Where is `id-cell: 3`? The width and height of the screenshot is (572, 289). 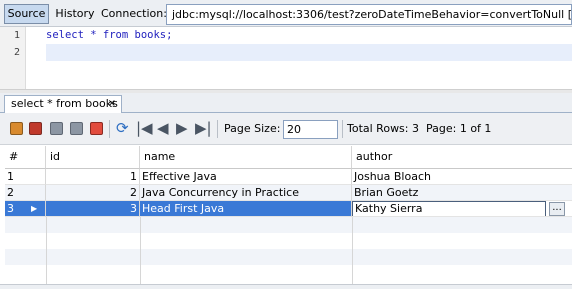
id-cell: 3 is located at coordinates (93, 209).